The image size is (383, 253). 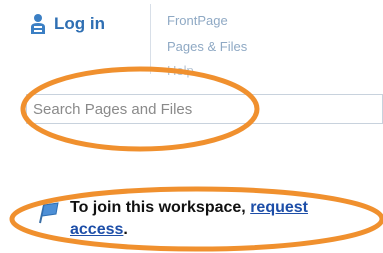 What do you see at coordinates (150, 39) in the screenshot?
I see `nav-divider` at bounding box center [150, 39].